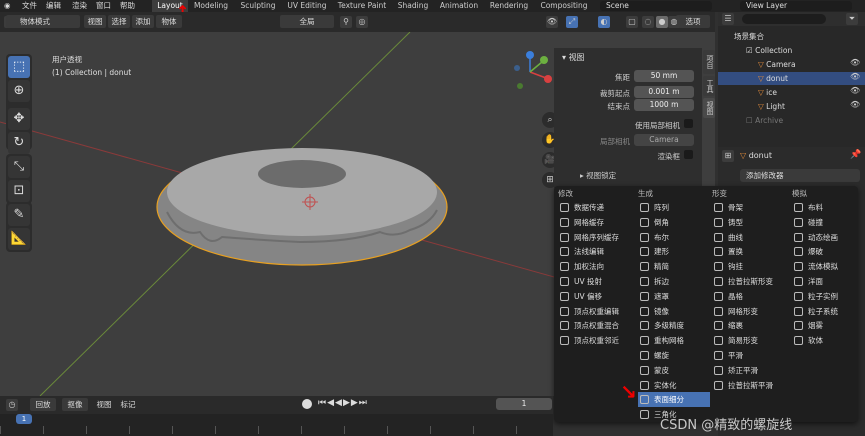 Image resolution: width=865 pixels, height=436 pixels. I want to click on panel-section-view: ▾ 视图, so click(573, 57).